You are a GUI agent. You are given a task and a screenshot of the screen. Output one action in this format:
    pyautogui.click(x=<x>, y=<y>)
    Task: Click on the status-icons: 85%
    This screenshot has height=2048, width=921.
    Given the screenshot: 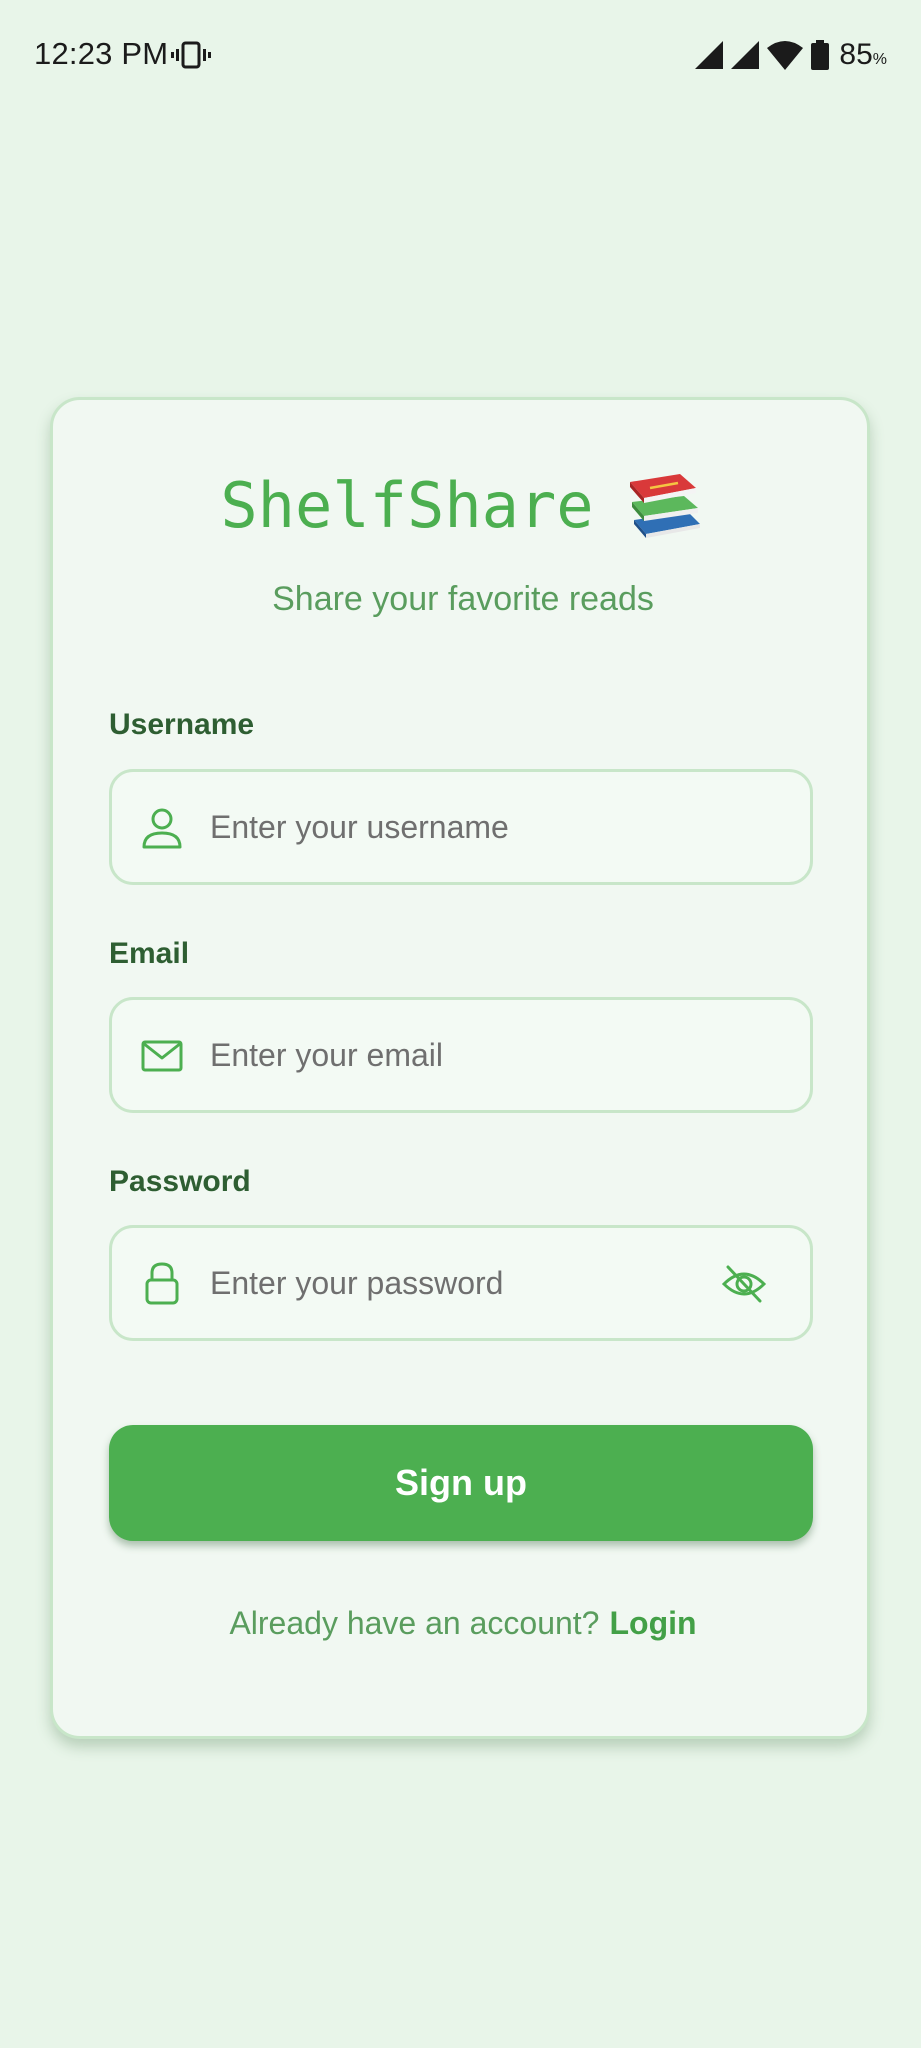 What is the action you would take?
    pyautogui.click(x=791, y=55)
    